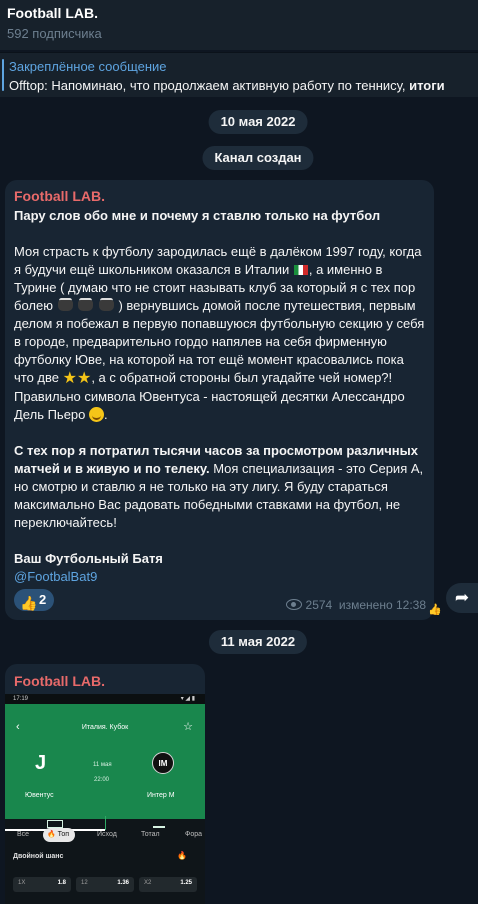  Describe the element at coordinates (3, 75) in the screenshot. I see `pinned-indicator` at that location.